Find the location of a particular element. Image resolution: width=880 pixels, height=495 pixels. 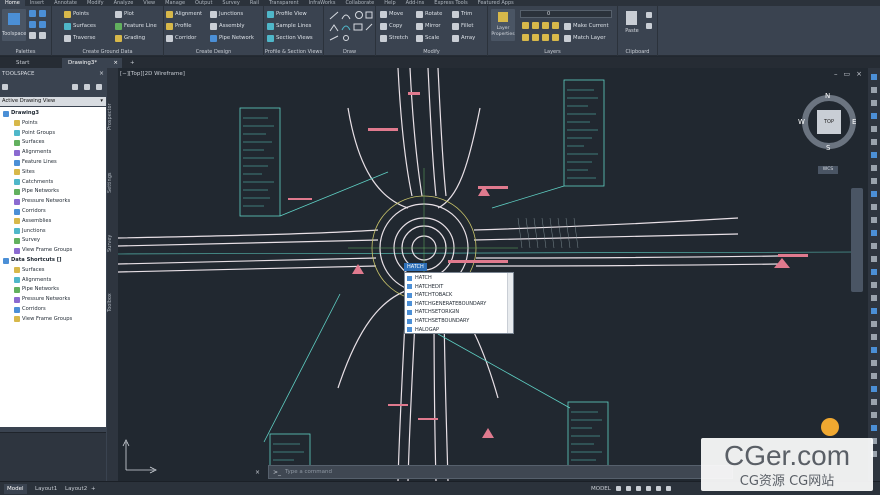

tab-drawing: Drawing3* × is located at coordinates (92, 63).